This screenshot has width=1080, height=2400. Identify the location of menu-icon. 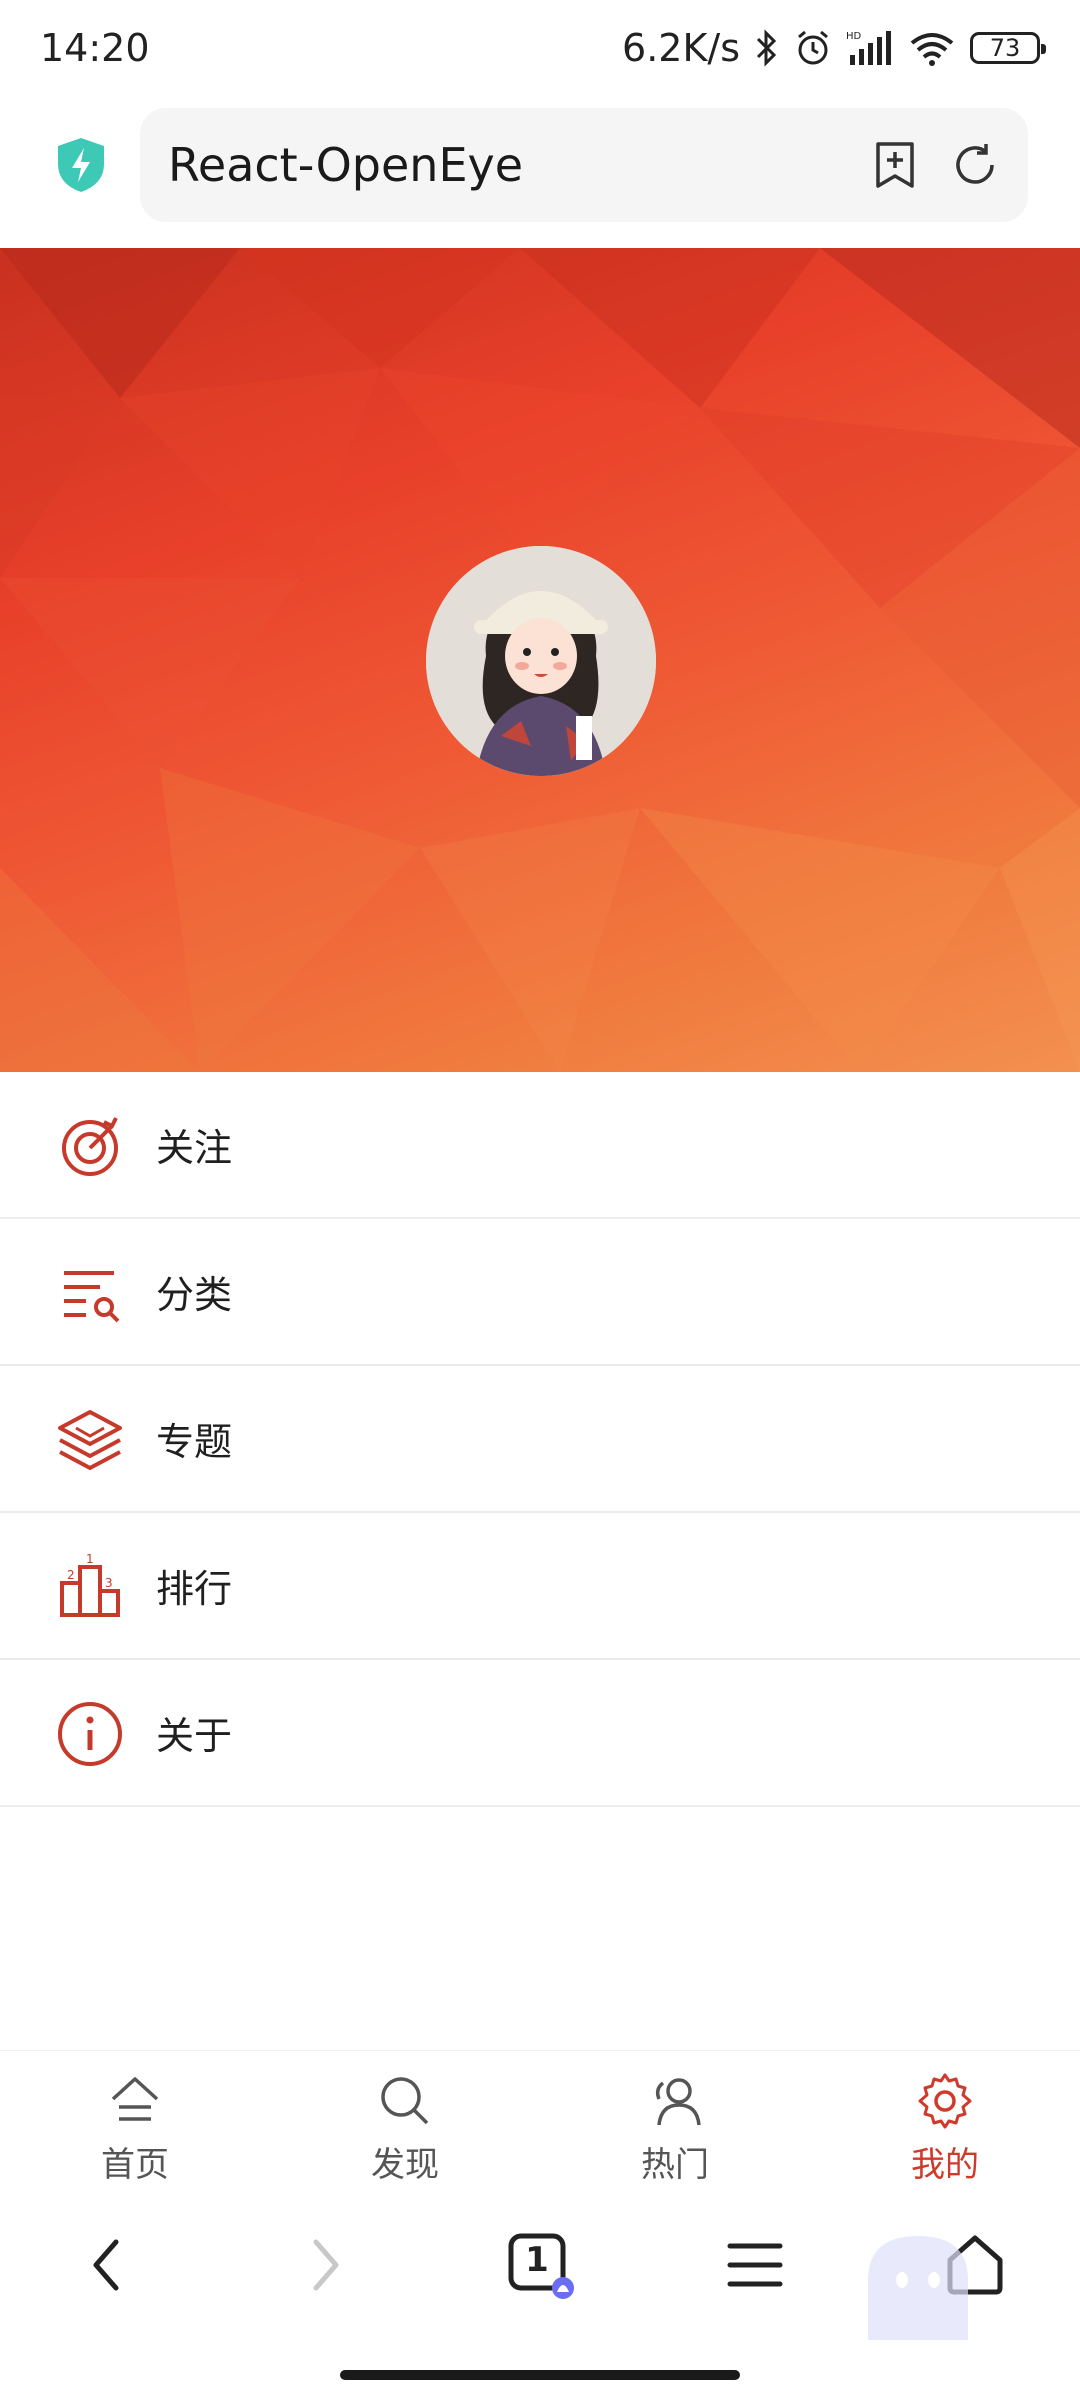
(755, 2265).